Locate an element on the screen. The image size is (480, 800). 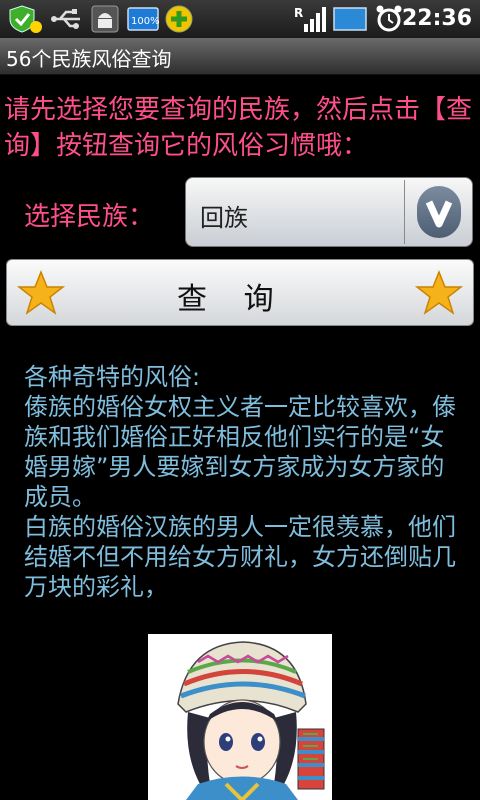
title-bar: 56个民族风俗查询 is located at coordinates (240, 56).